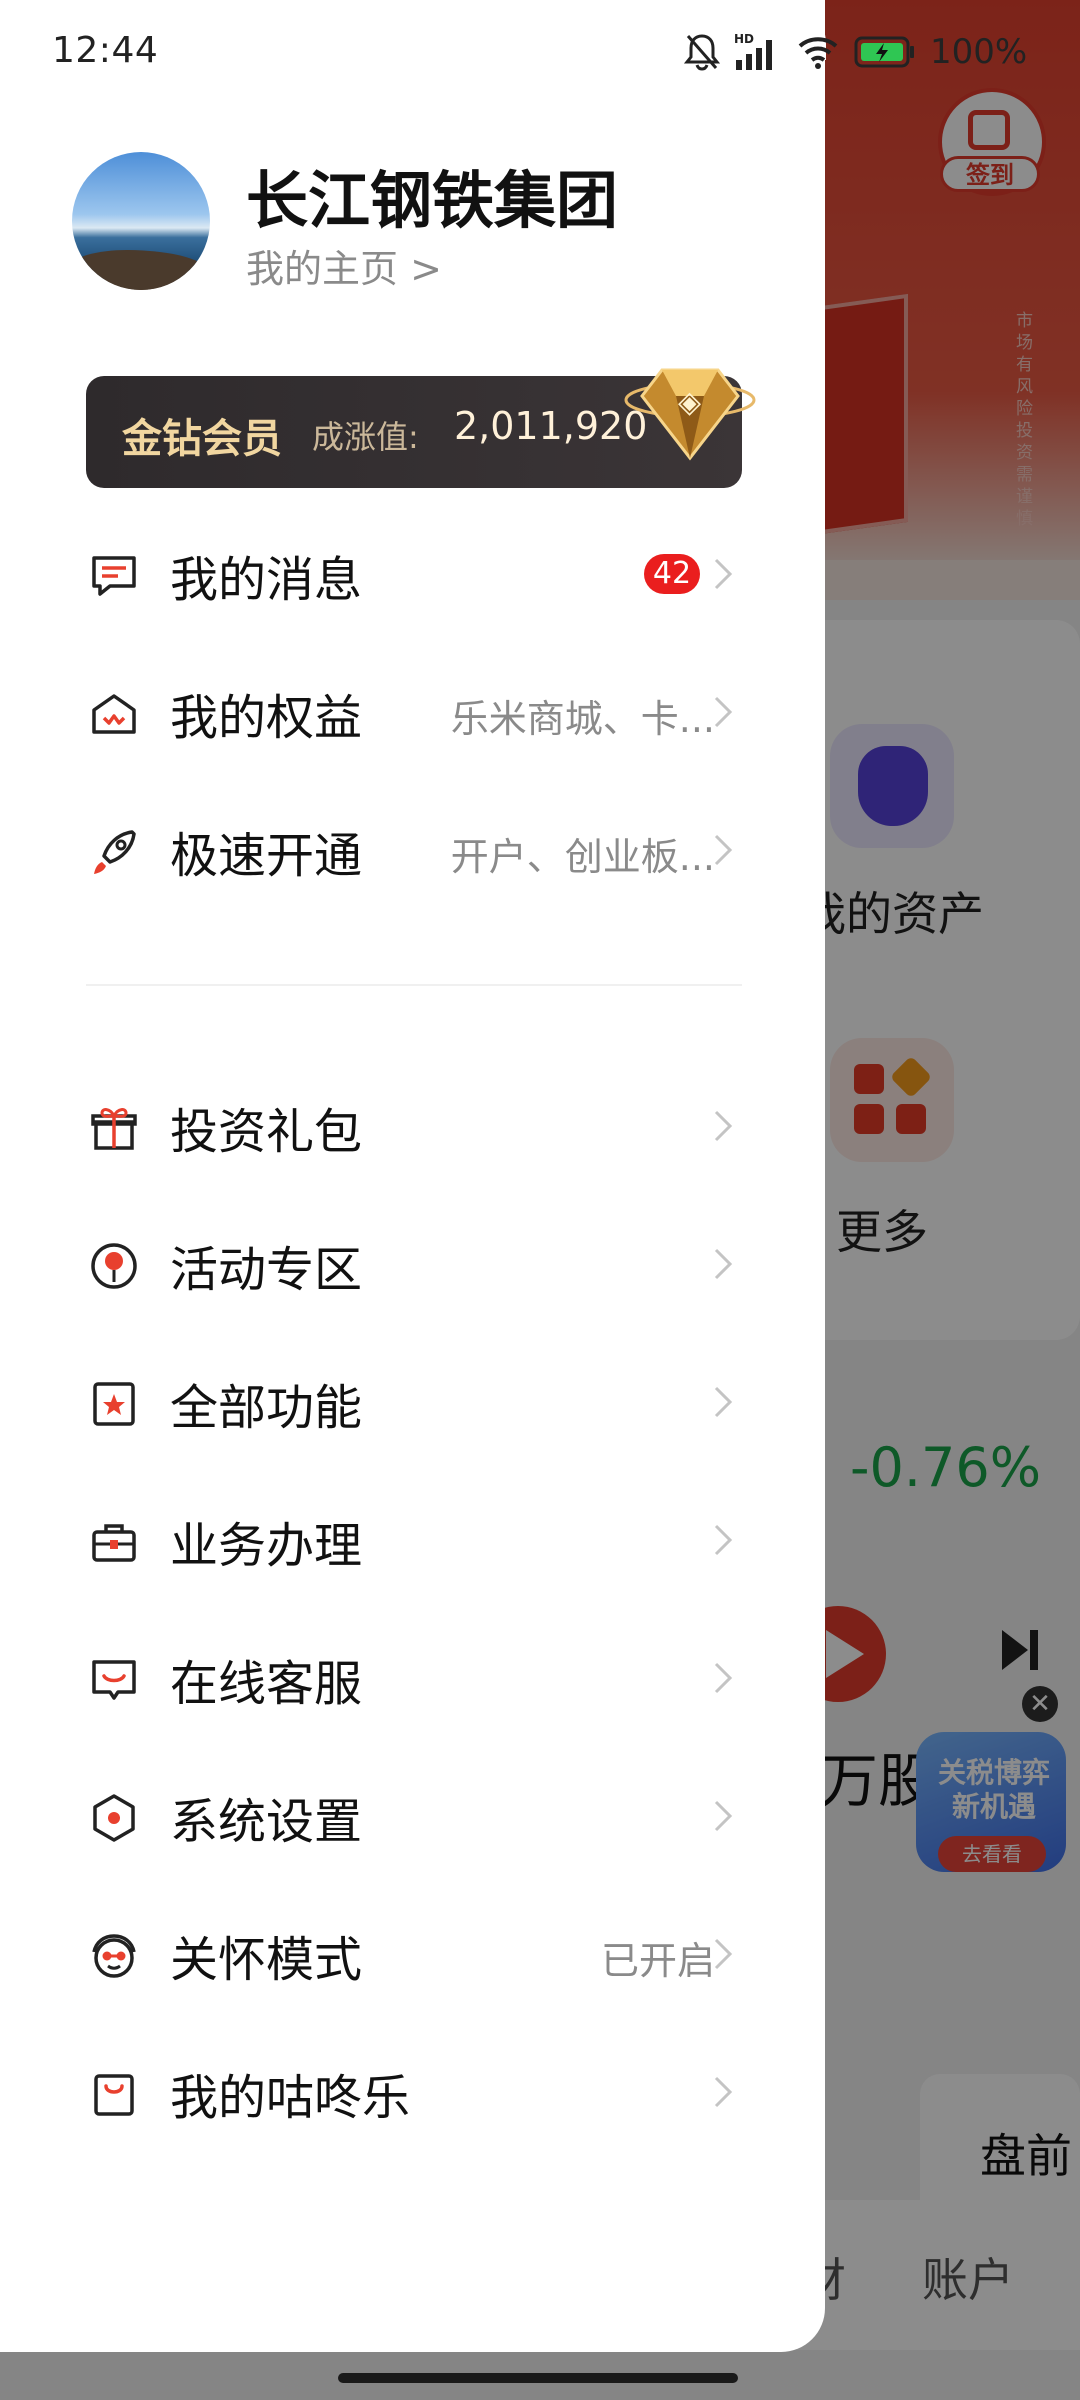  Describe the element at coordinates (365, 437) in the screenshot. I see `growth-label: 成涨值:` at that location.